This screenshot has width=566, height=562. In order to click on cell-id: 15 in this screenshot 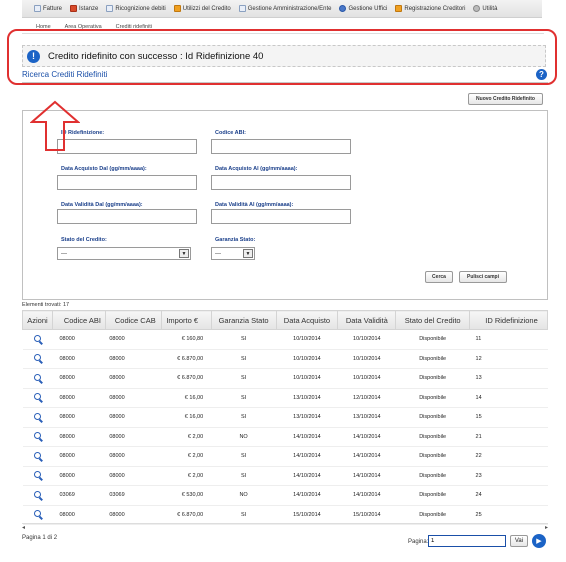, I will do `click(508, 417)`.